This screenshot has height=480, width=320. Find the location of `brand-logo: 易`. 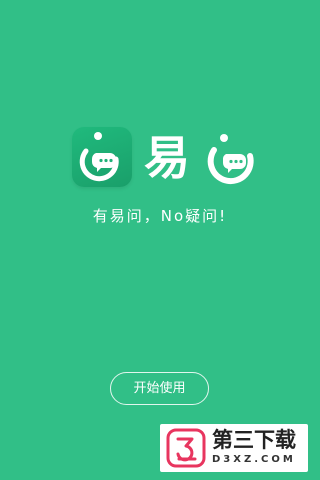

brand-logo: 易 is located at coordinates (167, 159).